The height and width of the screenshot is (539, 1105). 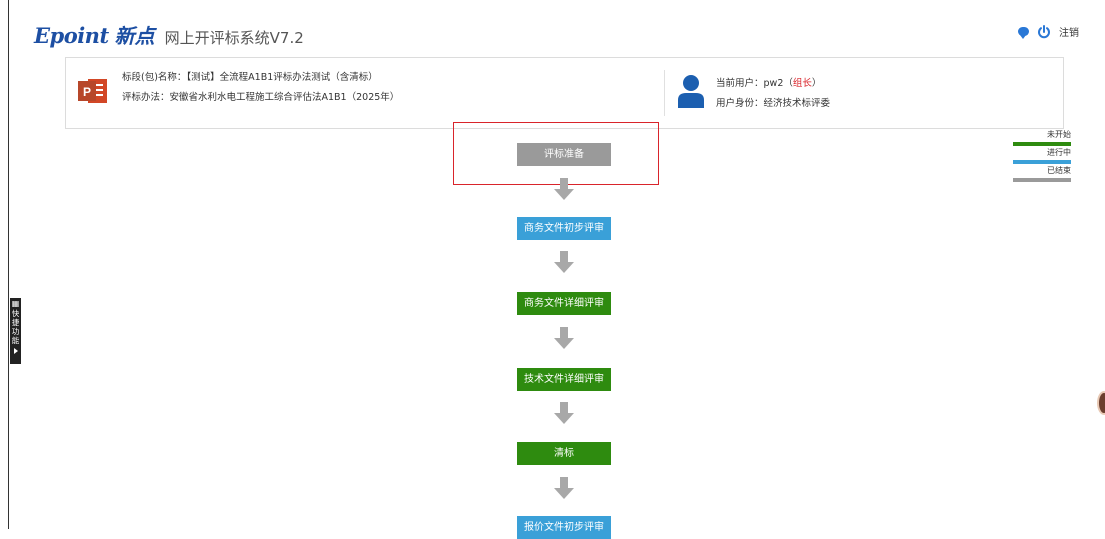 I want to click on step-price-preliminary: 报价文件初步评审, so click(x=564, y=527).